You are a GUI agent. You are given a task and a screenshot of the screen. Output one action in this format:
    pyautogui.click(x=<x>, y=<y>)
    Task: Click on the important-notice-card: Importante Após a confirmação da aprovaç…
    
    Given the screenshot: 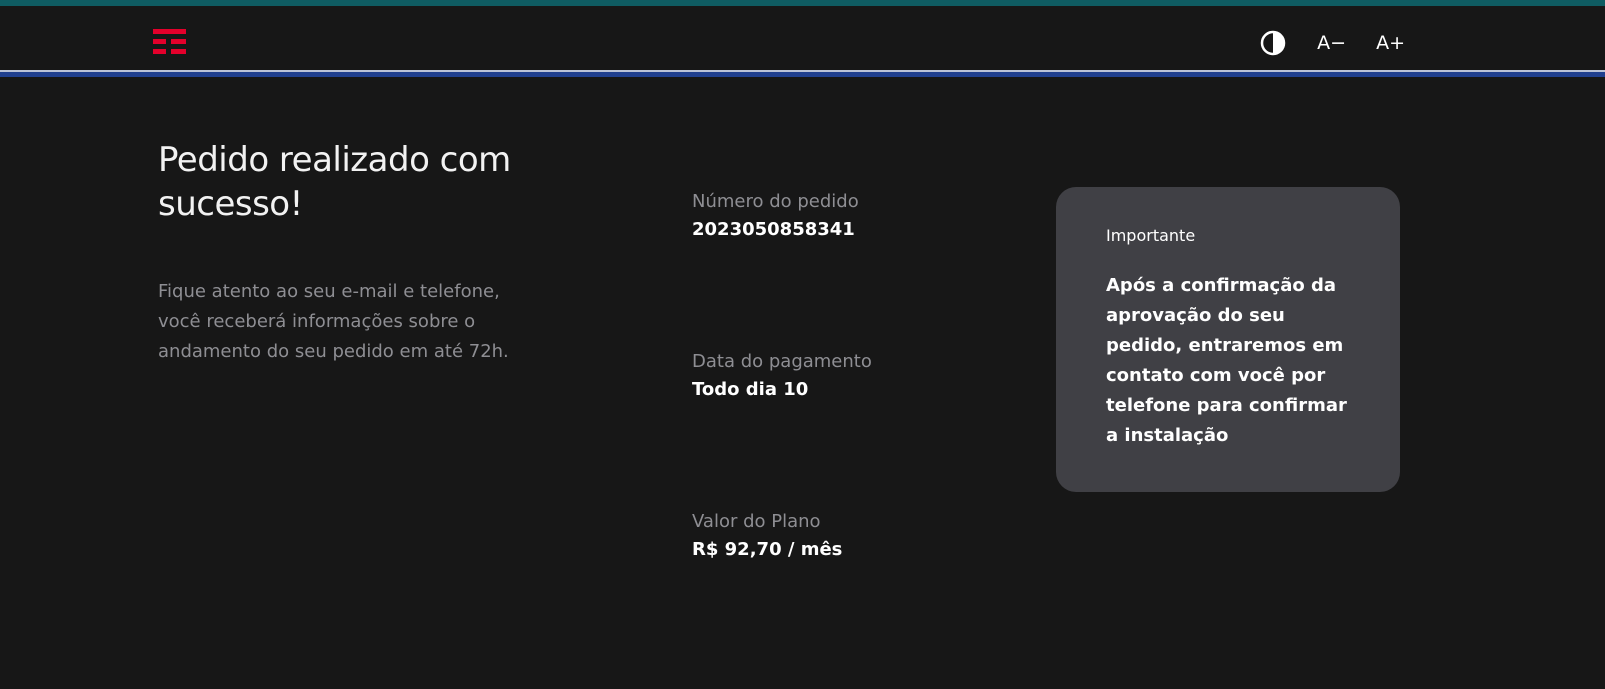 What is the action you would take?
    pyautogui.click(x=1228, y=339)
    